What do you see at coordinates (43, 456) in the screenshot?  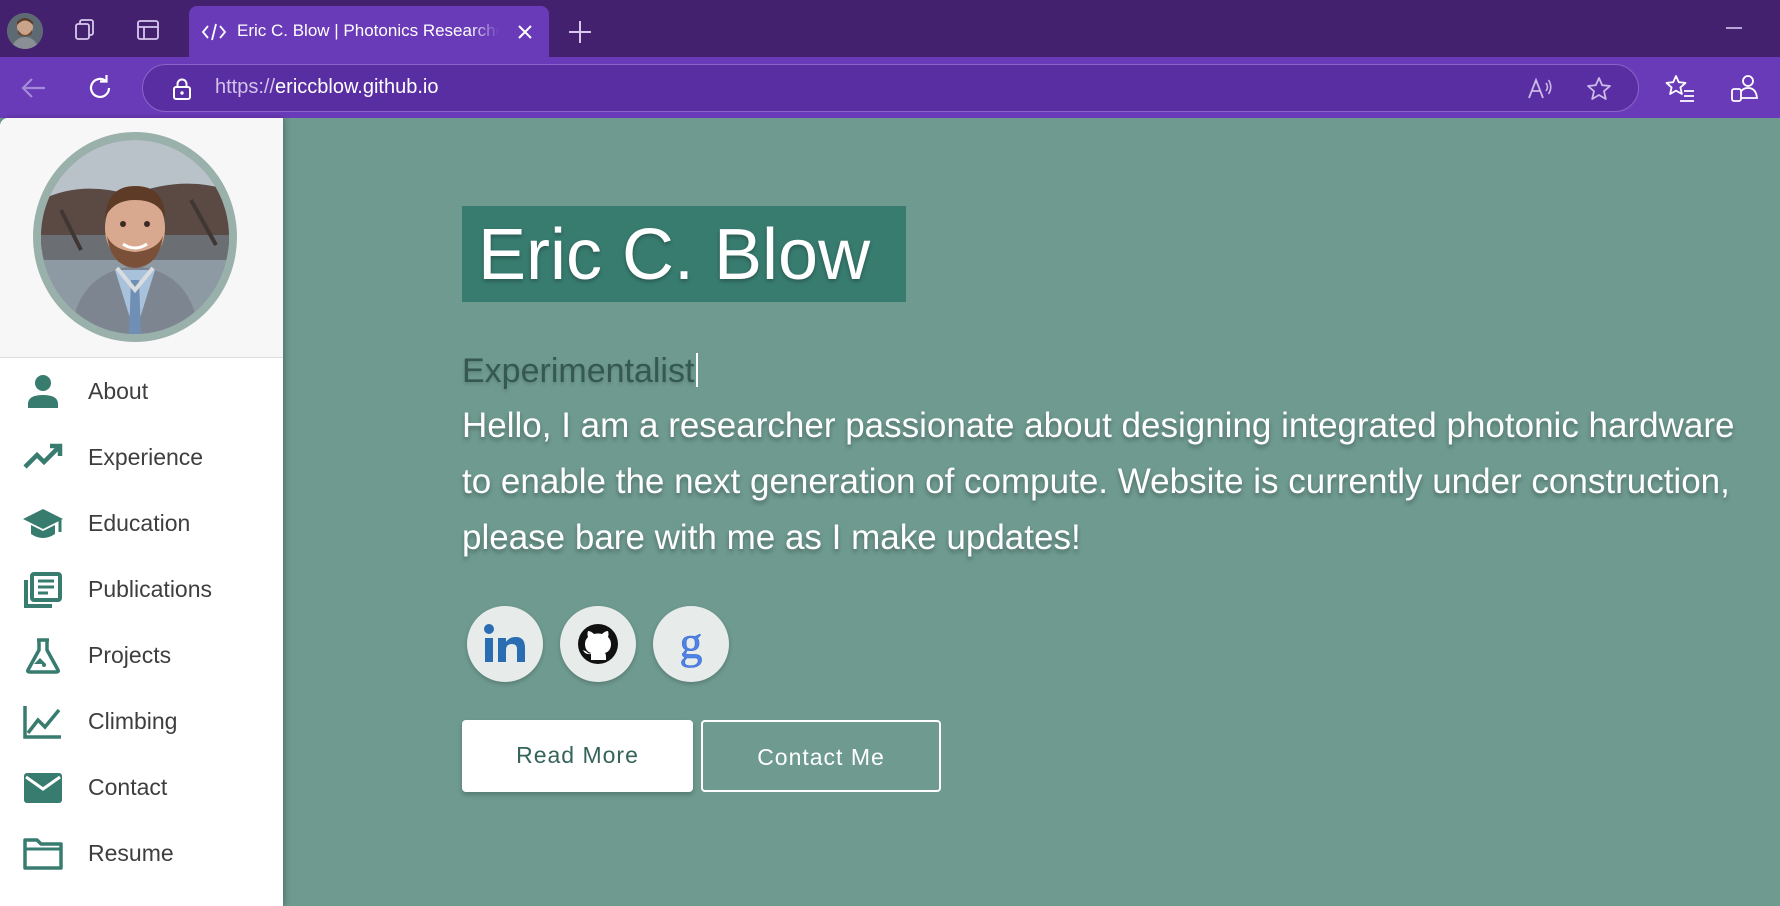 I see `trending-up-icon` at bounding box center [43, 456].